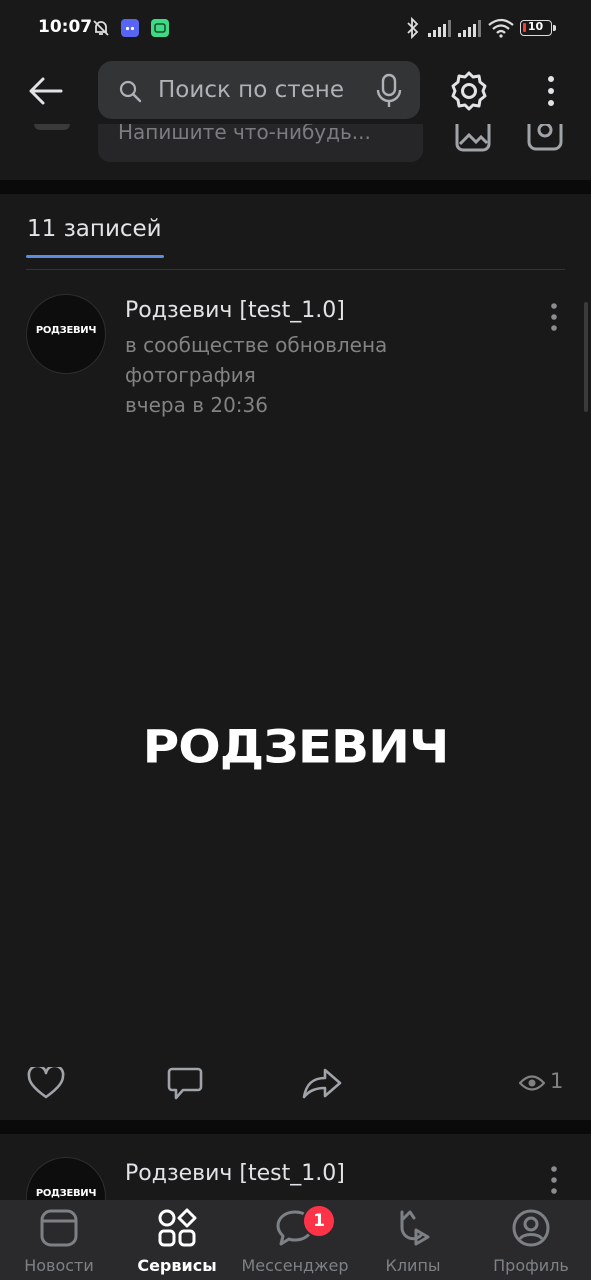 The height and width of the screenshot is (1280, 591). What do you see at coordinates (46, 1083) in the screenshot?
I see `like-heart-icon` at bounding box center [46, 1083].